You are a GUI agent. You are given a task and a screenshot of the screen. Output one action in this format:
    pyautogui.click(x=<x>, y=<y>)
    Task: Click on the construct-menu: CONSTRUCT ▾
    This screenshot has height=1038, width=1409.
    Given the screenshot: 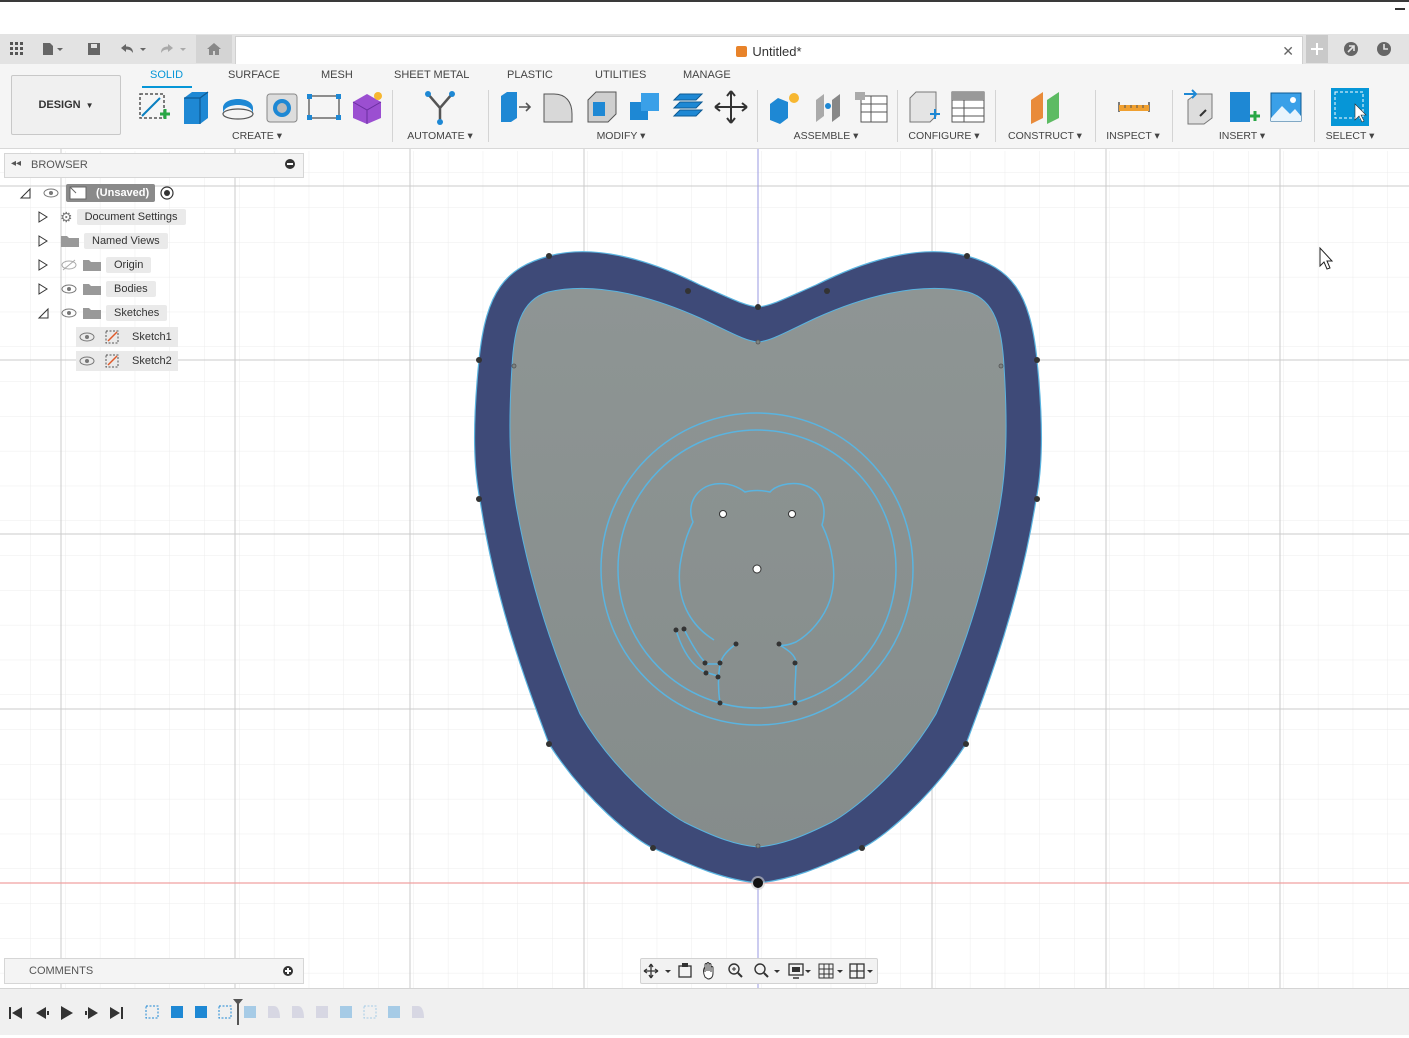 What is the action you would take?
    pyautogui.click(x=1045, y=136)
    